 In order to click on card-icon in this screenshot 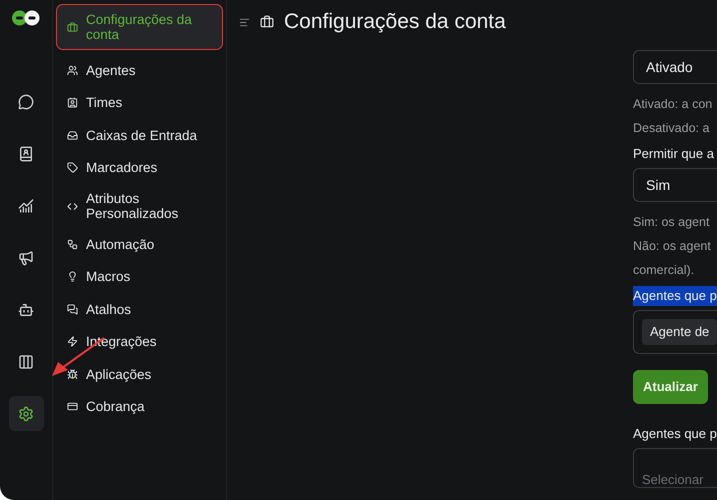, I will do `click(72, 406)`.